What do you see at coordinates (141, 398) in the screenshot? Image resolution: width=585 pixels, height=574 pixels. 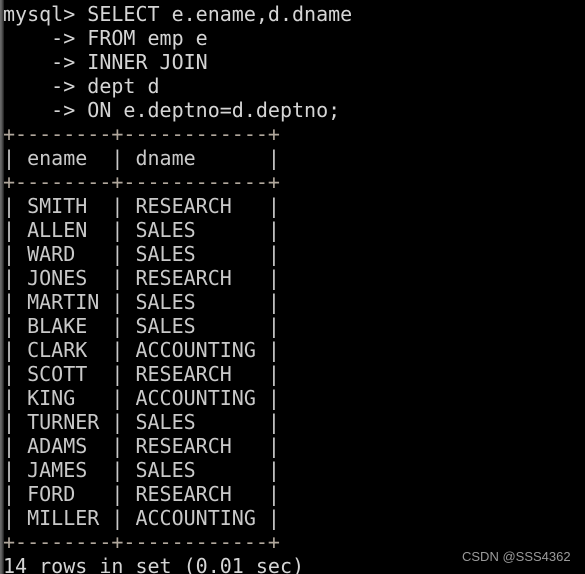 I see `table-row: | KING | ACCOUNTING |` at bounding box center [141, 398].